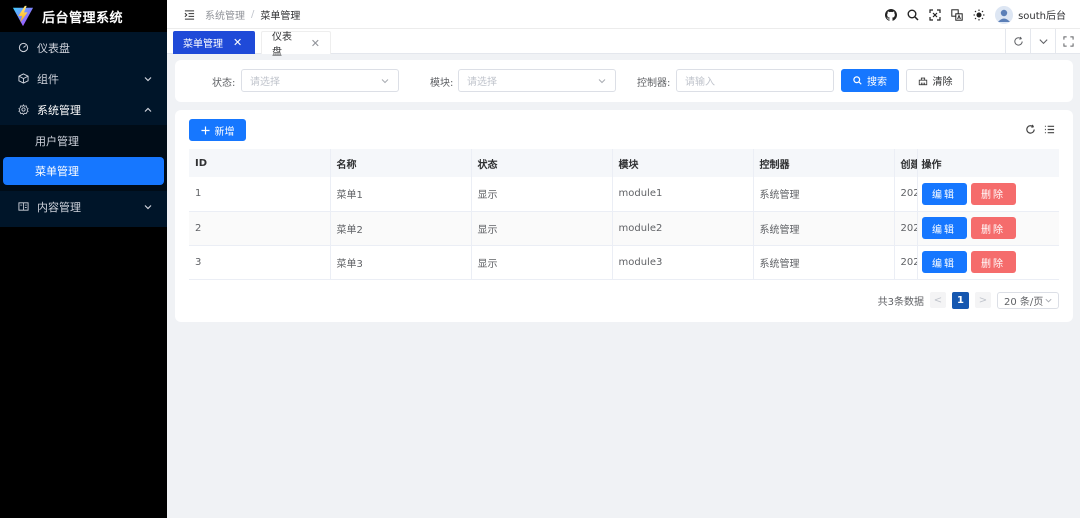 This screenshot has height=518, width=1080. I want to click on cell-id: 2, so click(260, 228).